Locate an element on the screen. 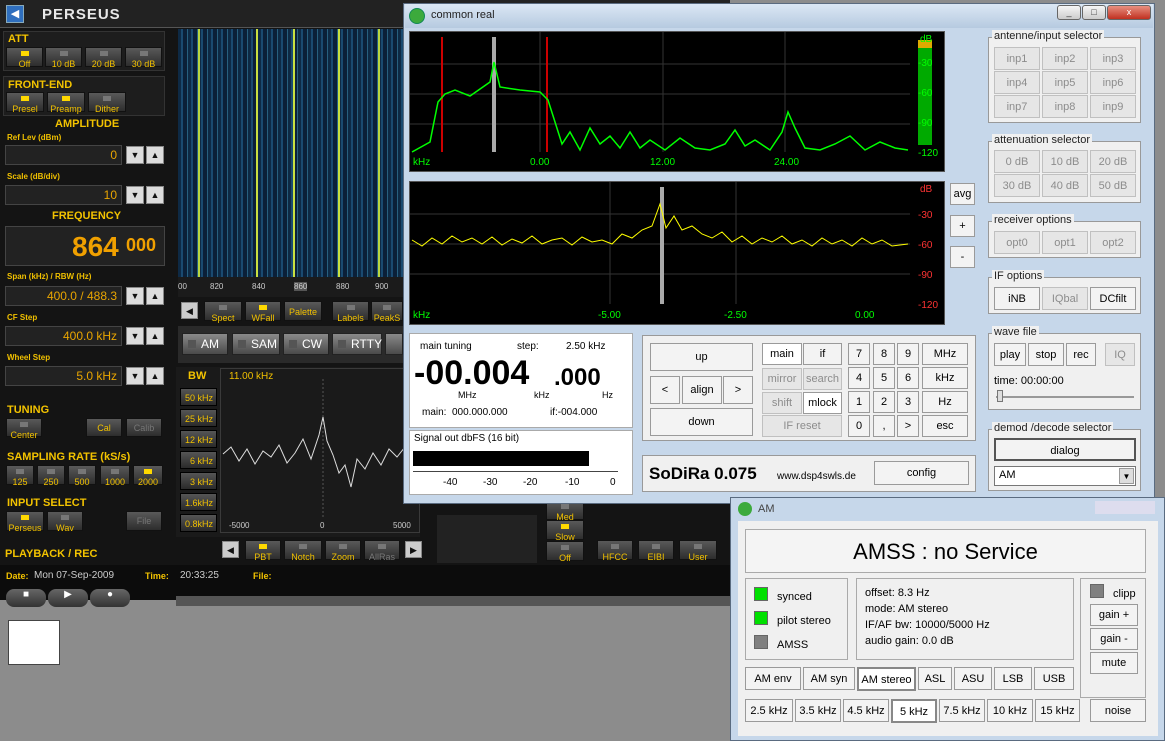 The height and width of the screenshot is (741, 1165). bw-12k-button: 12 kHz is located at coordinates (198, 439).